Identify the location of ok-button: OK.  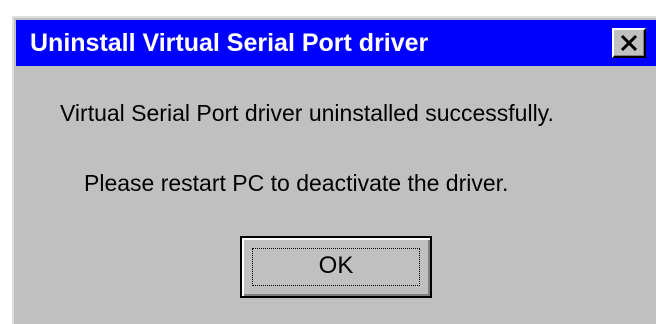
(336, 267).